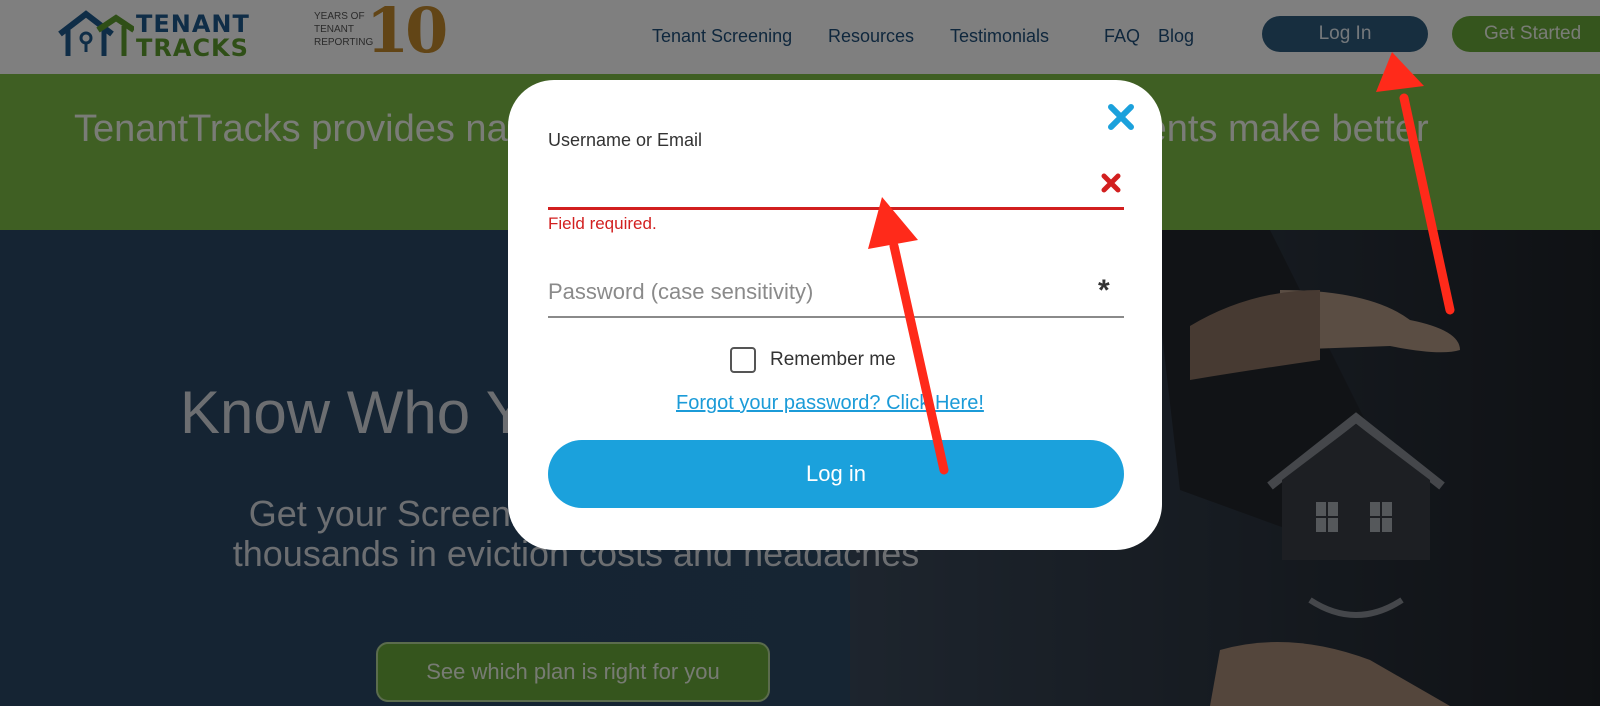 The height and width of the screenshot is (706, 1600). Describe the element at coordinates (743, 360) in the screenshot. I see `remember-me-checkbox` at that location.